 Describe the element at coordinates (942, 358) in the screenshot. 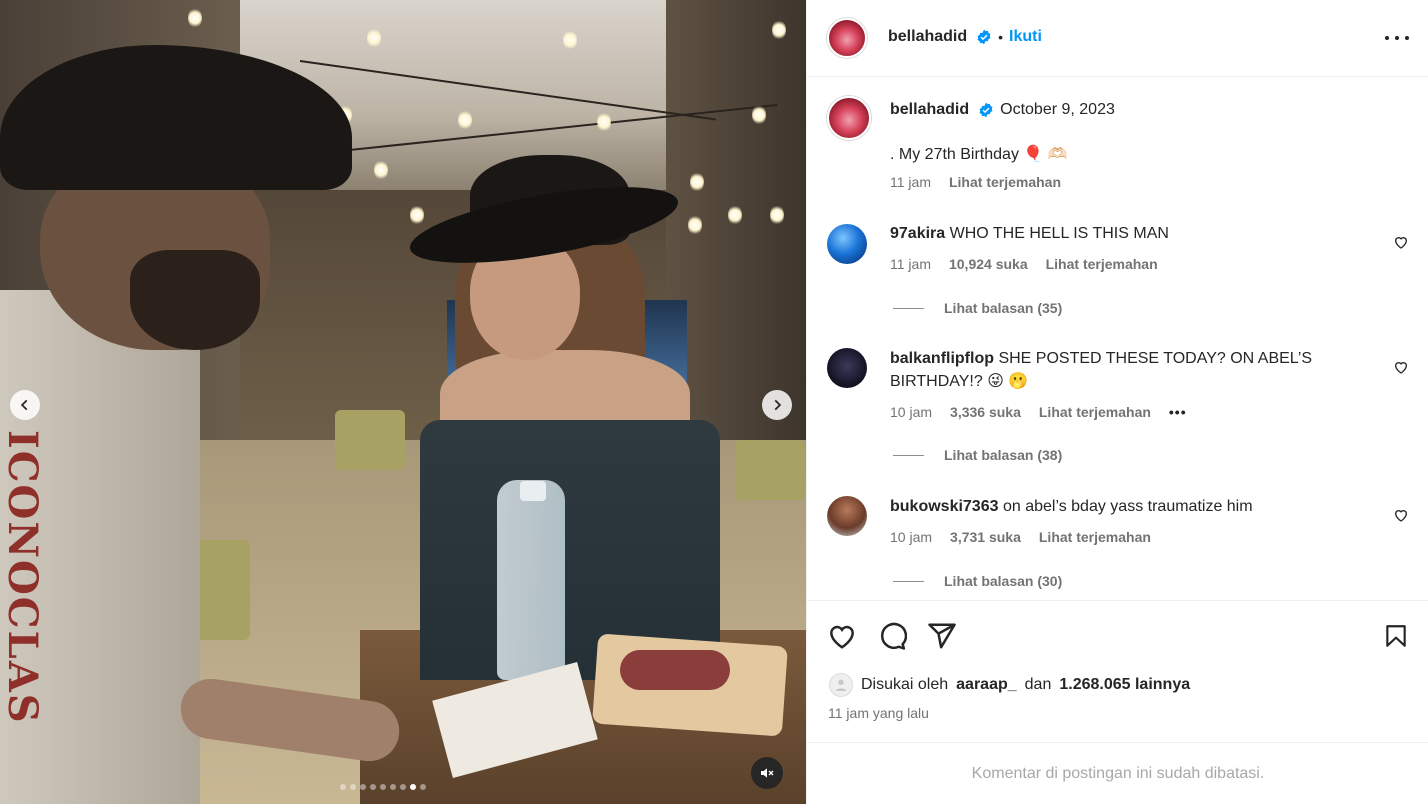

I see `comment-username: balkanflipflop` at that location.